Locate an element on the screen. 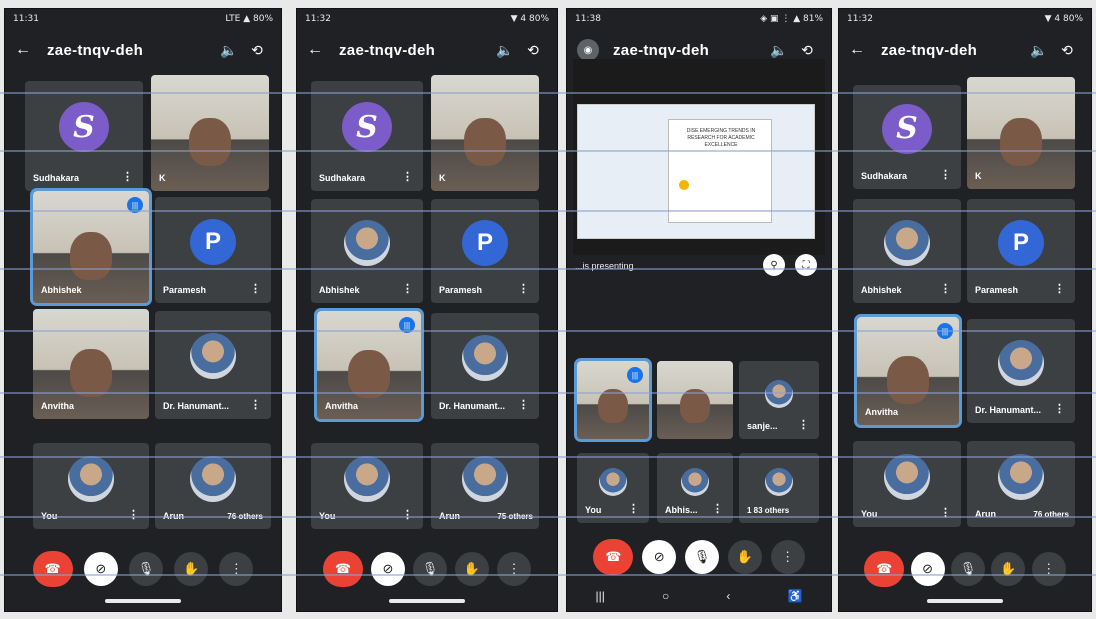 This screenshot has height=619, width=1096. recent-apps-icon: ||| is located at coordinates (600, 596).